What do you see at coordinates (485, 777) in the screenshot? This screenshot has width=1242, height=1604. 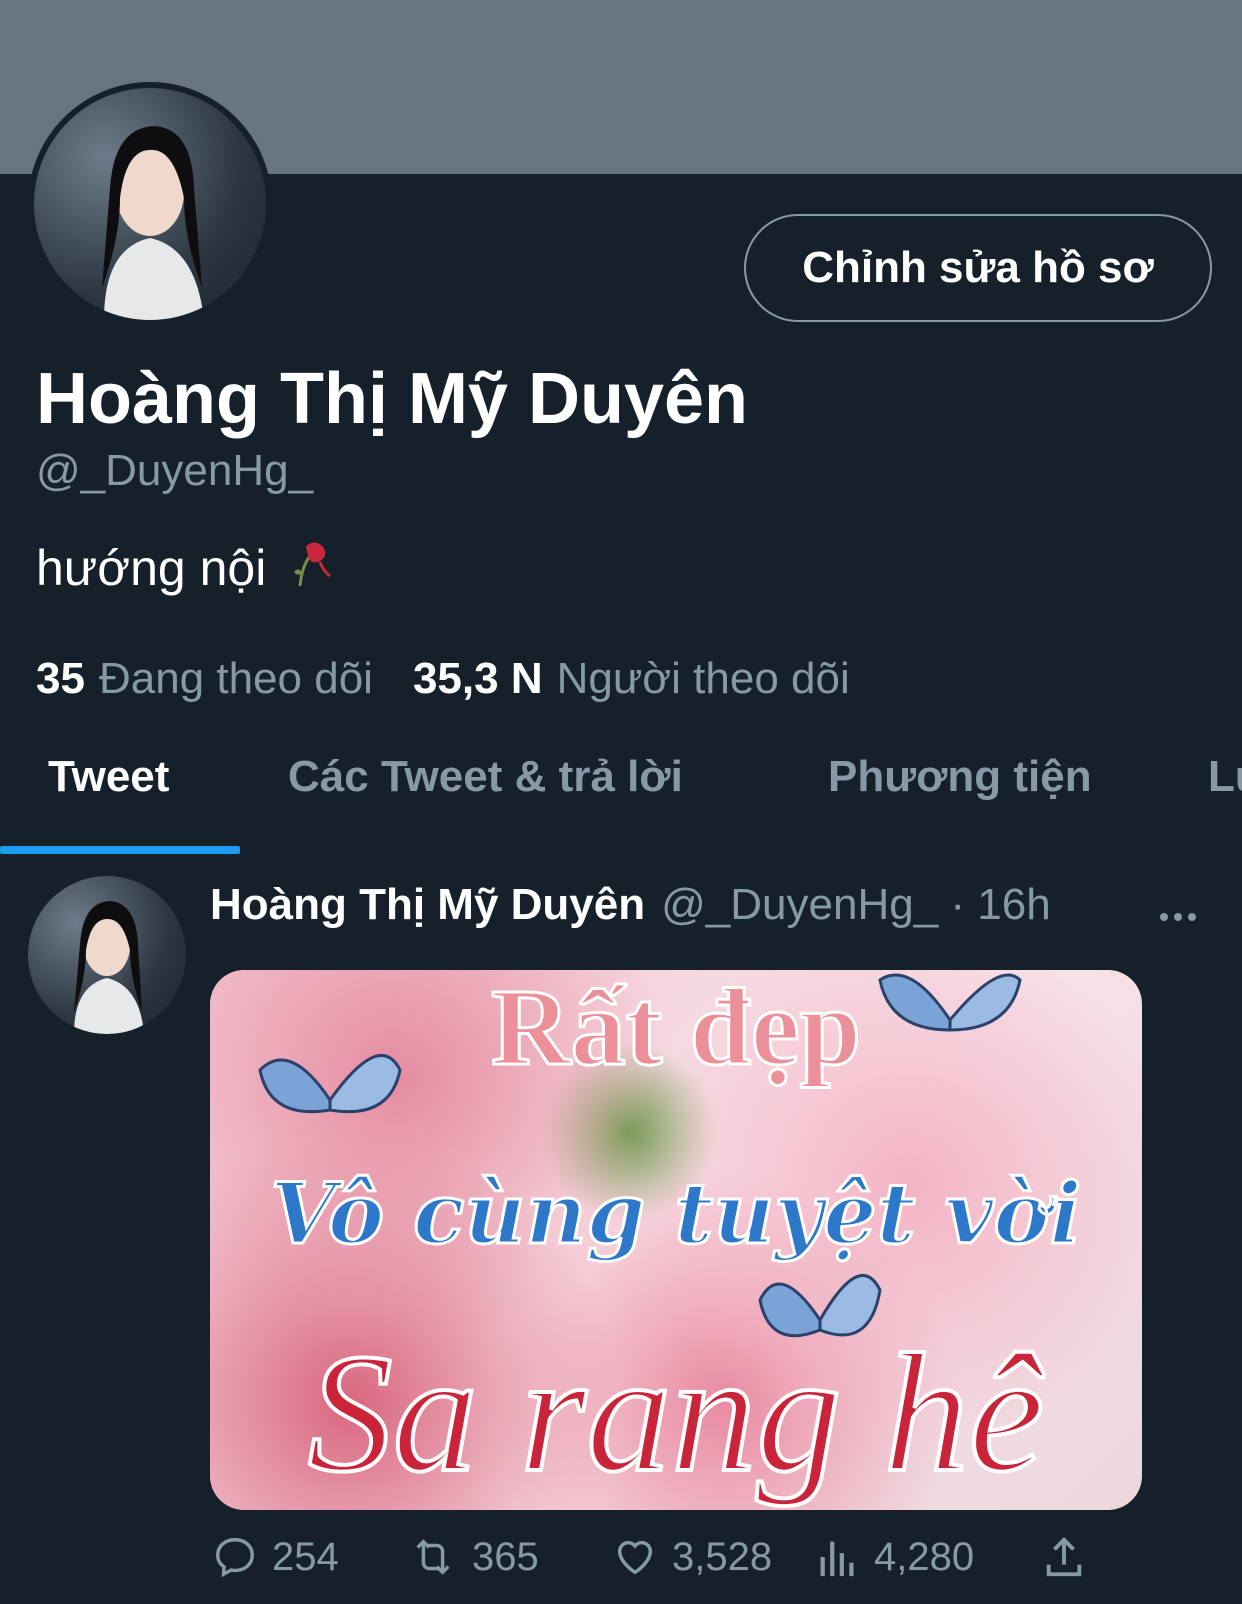 I see `tab-tweets-replies: Các Tweet & trả lời` at bounding box center [485, 777].